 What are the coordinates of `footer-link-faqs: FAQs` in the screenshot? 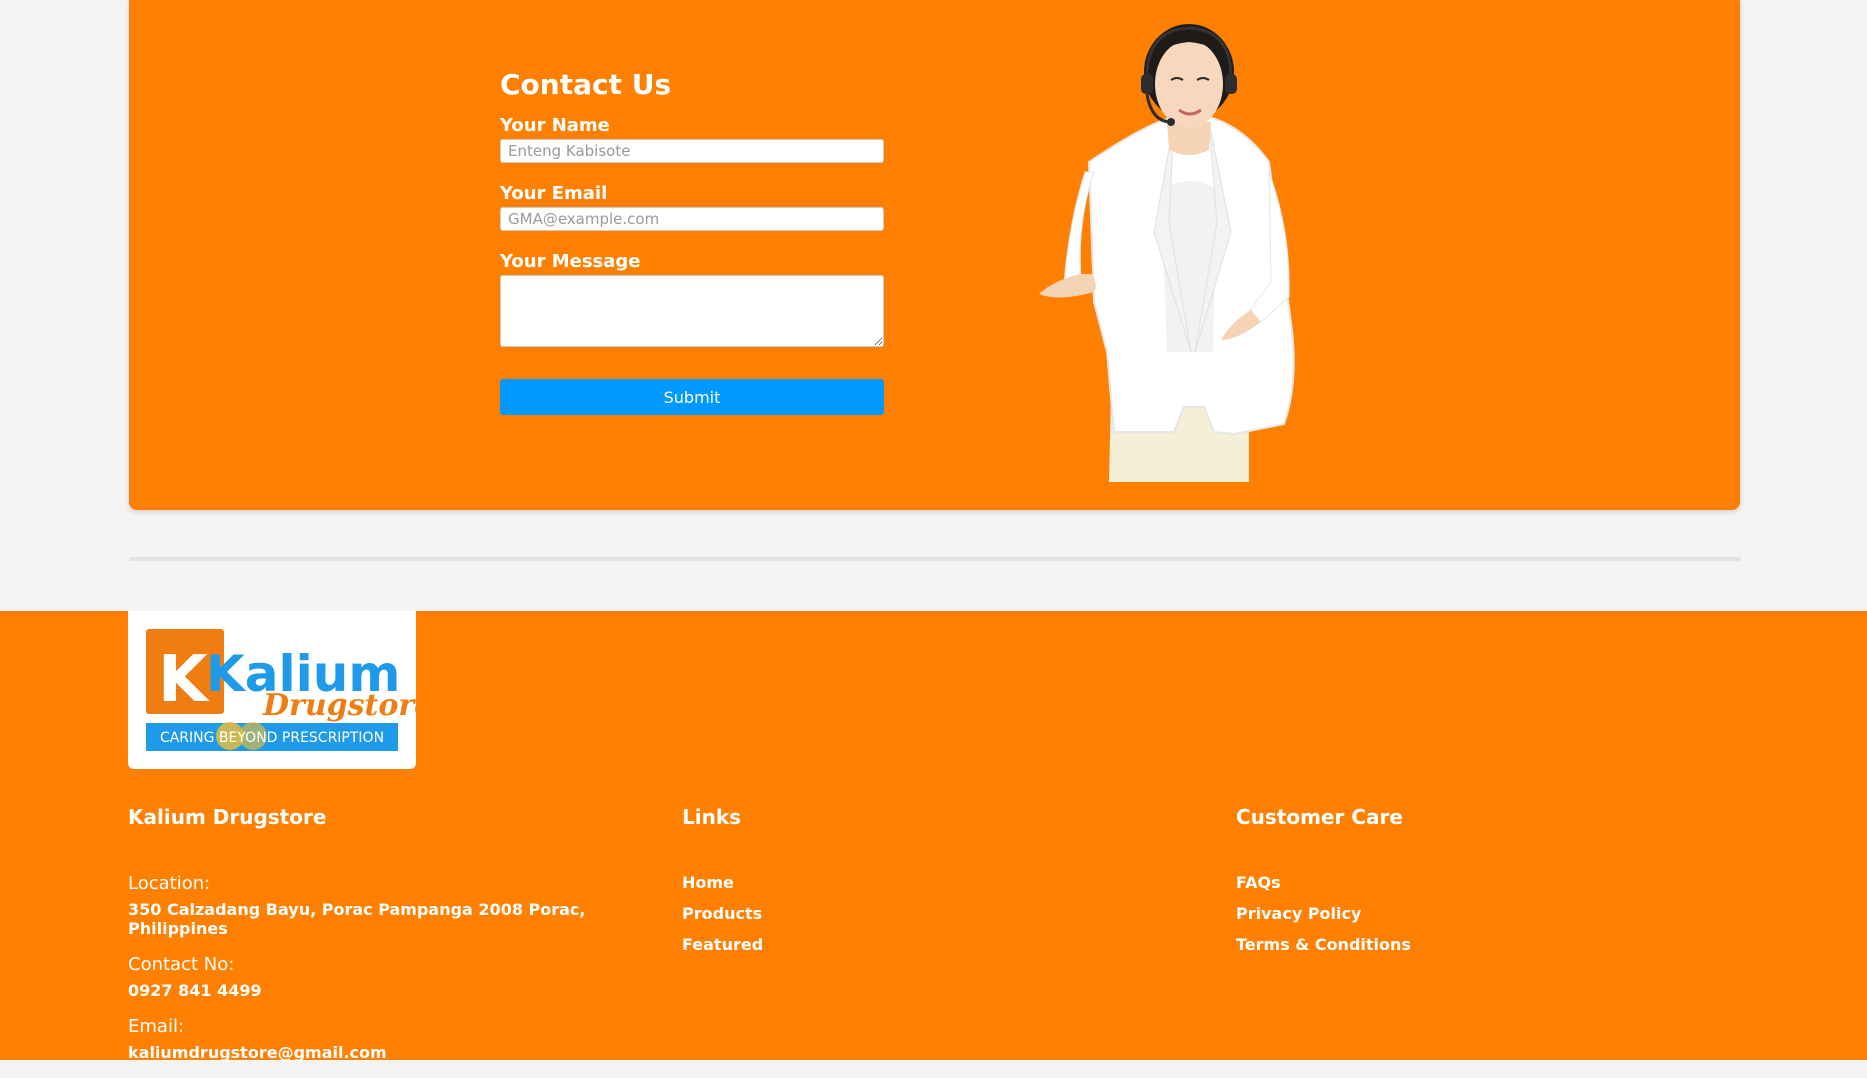 It's located at (1386, 882).